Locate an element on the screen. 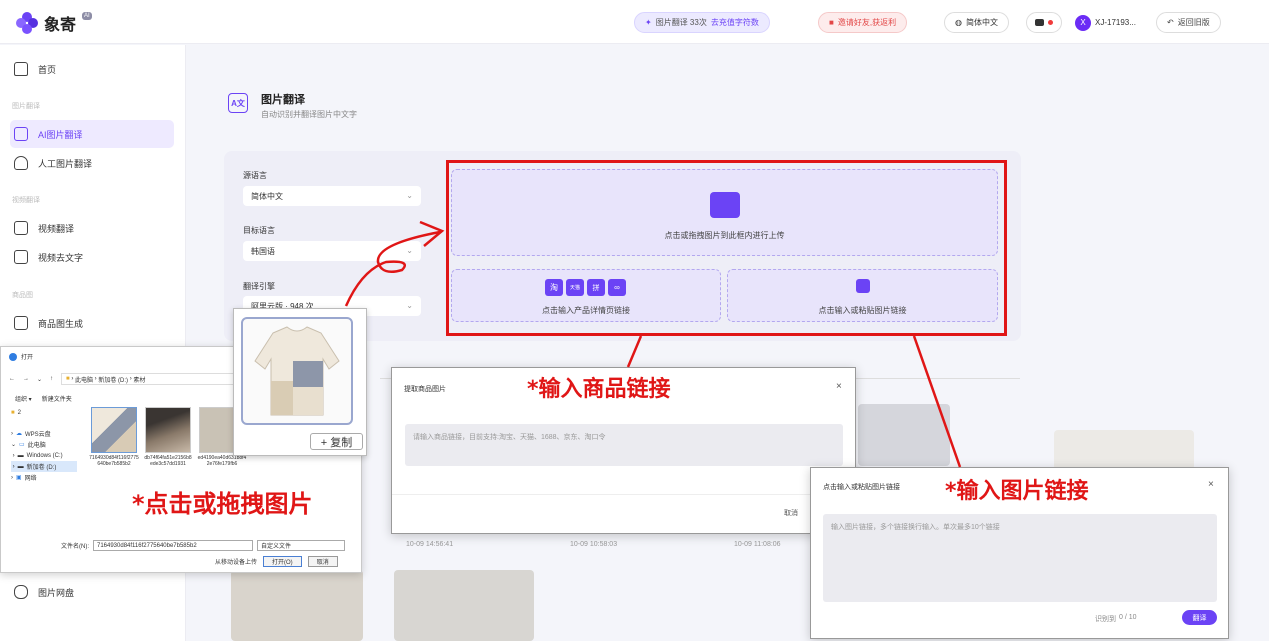 The width and height of the screenshot is (1269, 641). sidebar-item-video-translate: 视频翻译 is located at coordinates (92, 228).